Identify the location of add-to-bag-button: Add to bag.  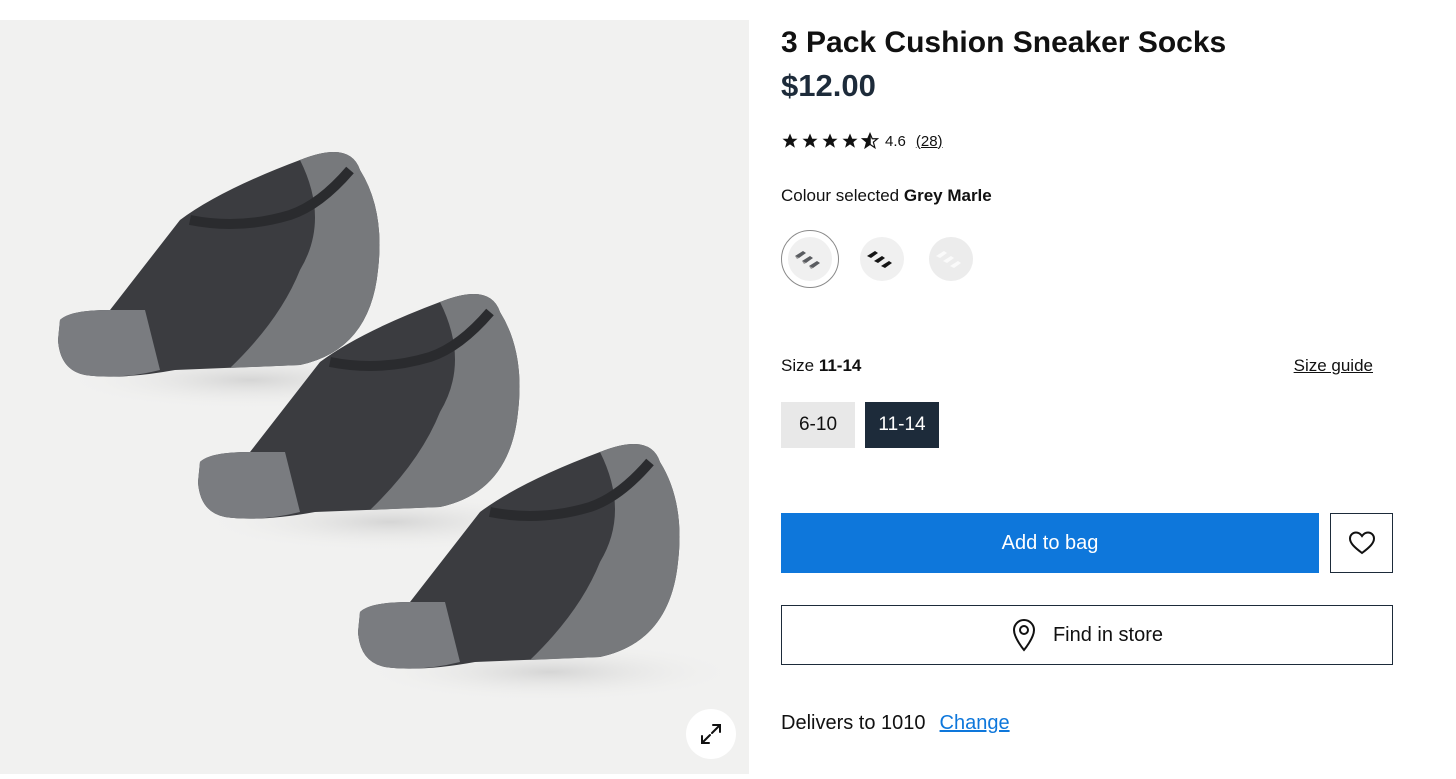
(1050, 543).